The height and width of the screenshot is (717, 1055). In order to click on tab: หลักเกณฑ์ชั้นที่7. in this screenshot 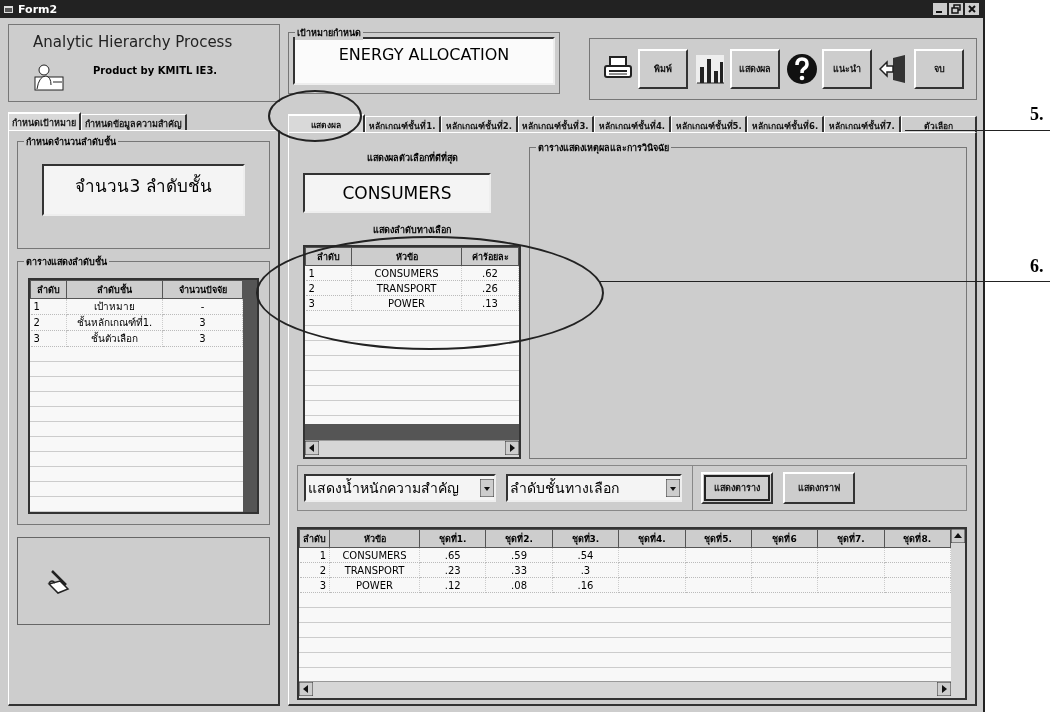, I will do `click(862, 124)`.